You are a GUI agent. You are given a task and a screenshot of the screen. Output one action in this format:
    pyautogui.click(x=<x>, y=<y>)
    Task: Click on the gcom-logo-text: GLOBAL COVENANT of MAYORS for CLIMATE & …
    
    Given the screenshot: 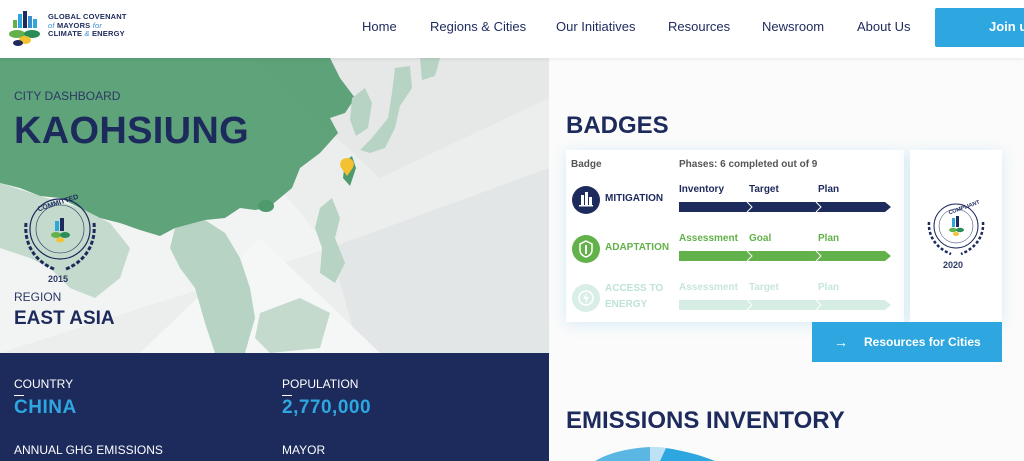 What is the action you would take?
    pyautogui.click(x=108, y=25)
    